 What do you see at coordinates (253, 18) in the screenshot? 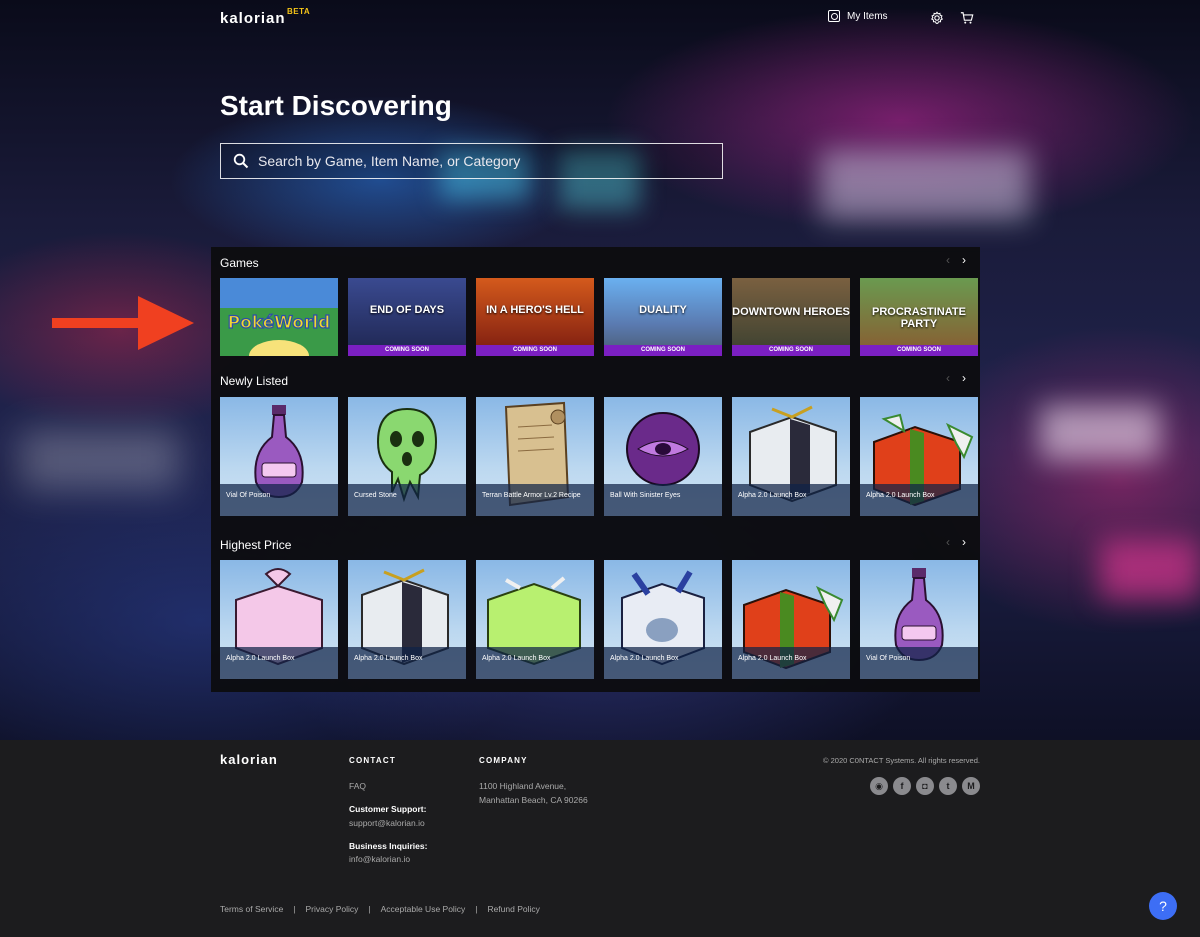
I see `logo-text: kalorian` at bounding box center [253, 18].